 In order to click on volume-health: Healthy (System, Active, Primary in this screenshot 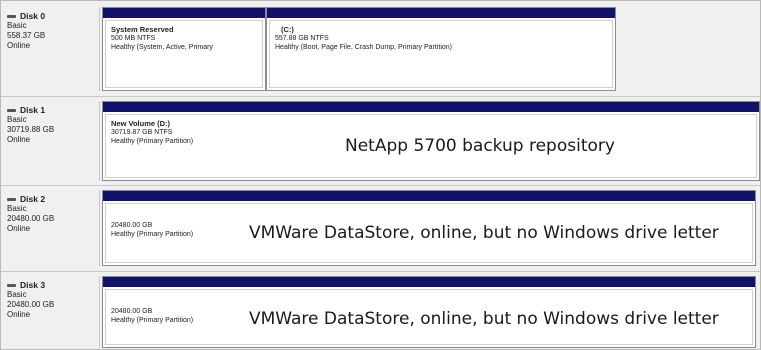, I will do `click(162, 47)`.